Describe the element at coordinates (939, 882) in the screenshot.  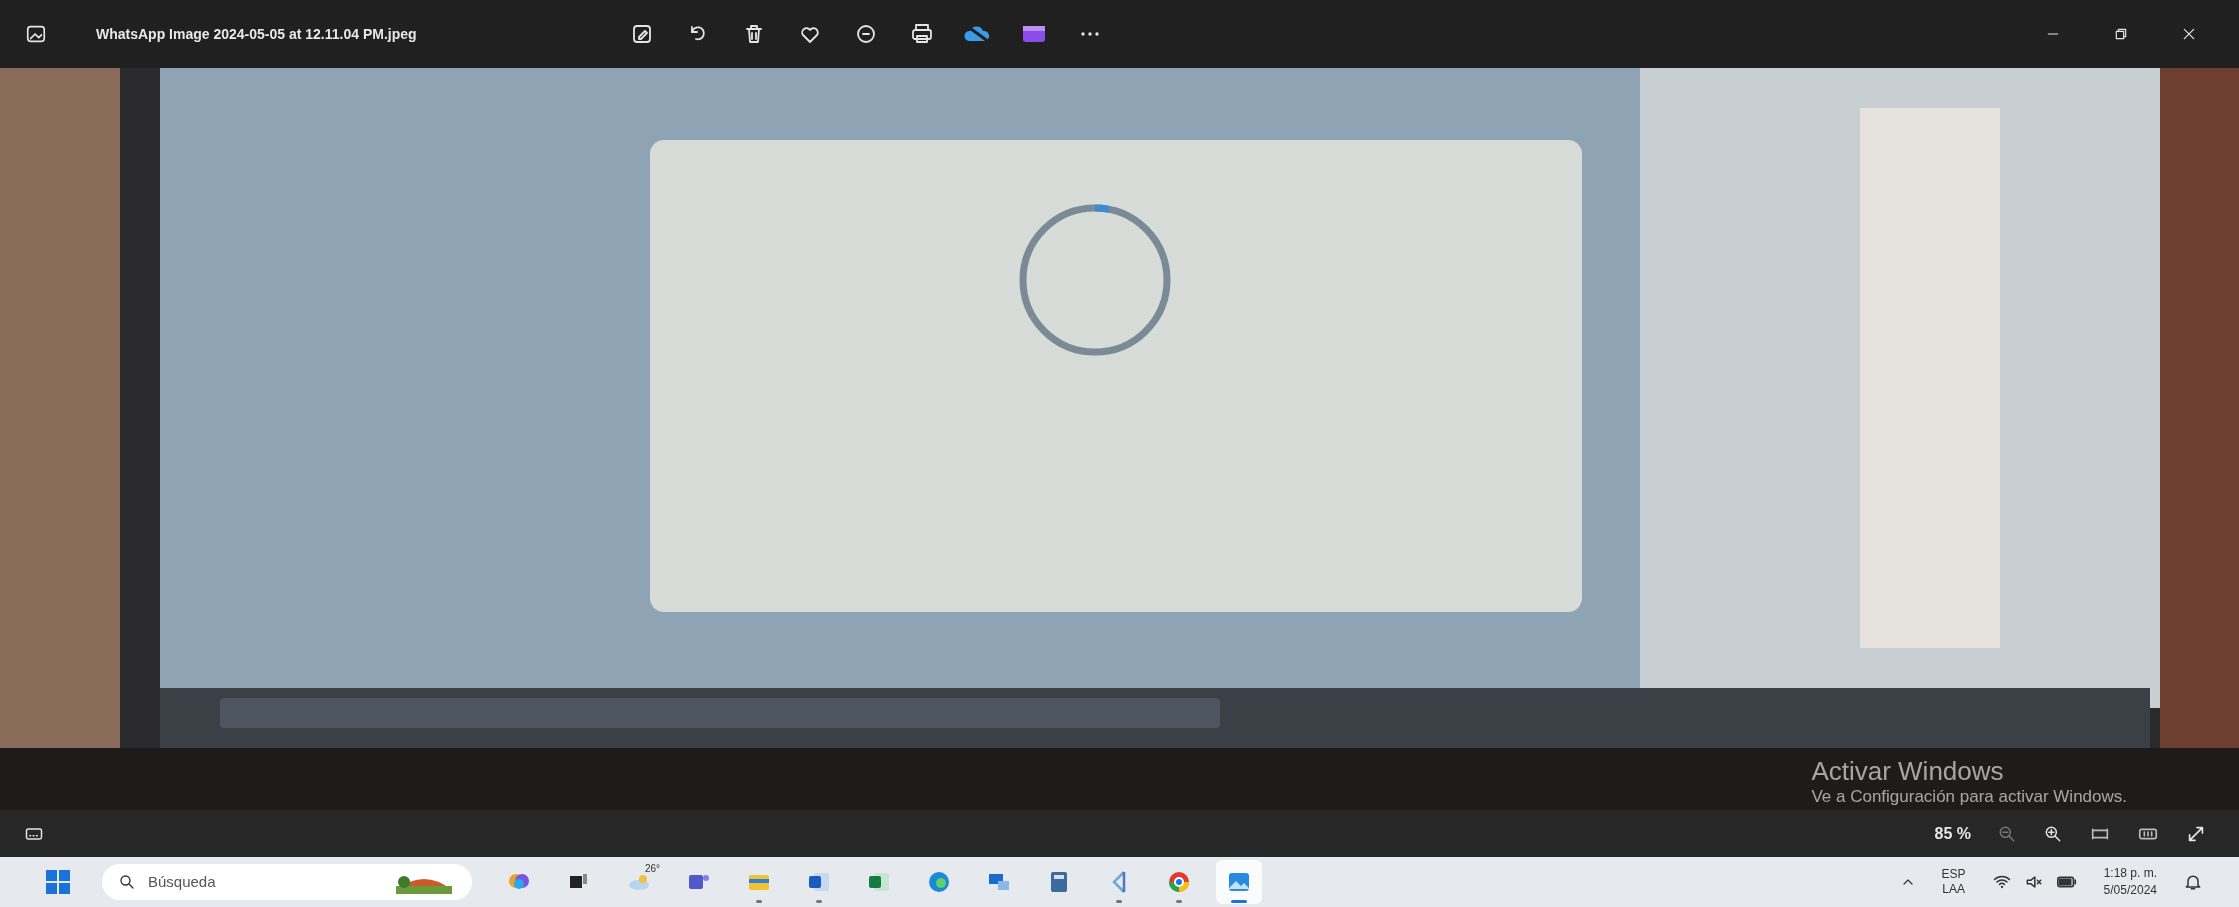
I see `browser-icon` at that location.